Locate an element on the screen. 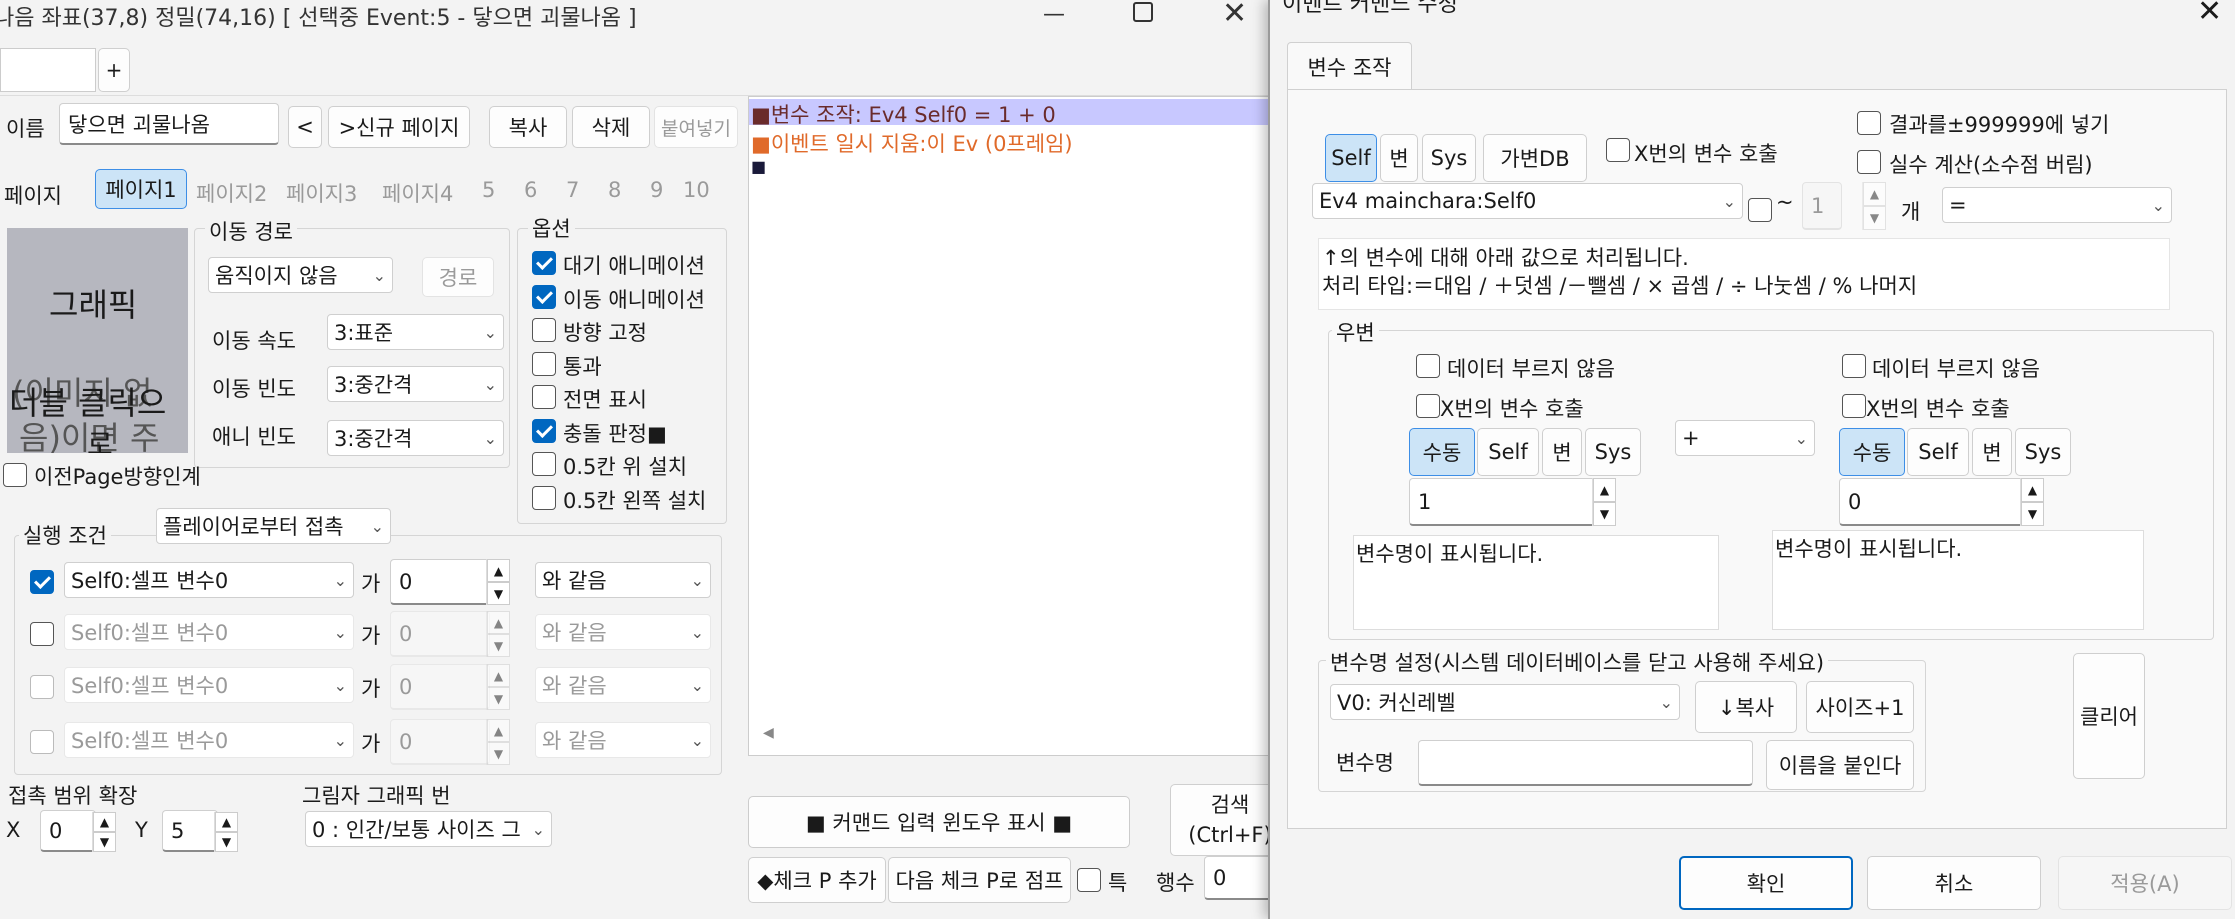  cond-value-spinner-1: ▲ ▼ is located at coordinates (498, 582).